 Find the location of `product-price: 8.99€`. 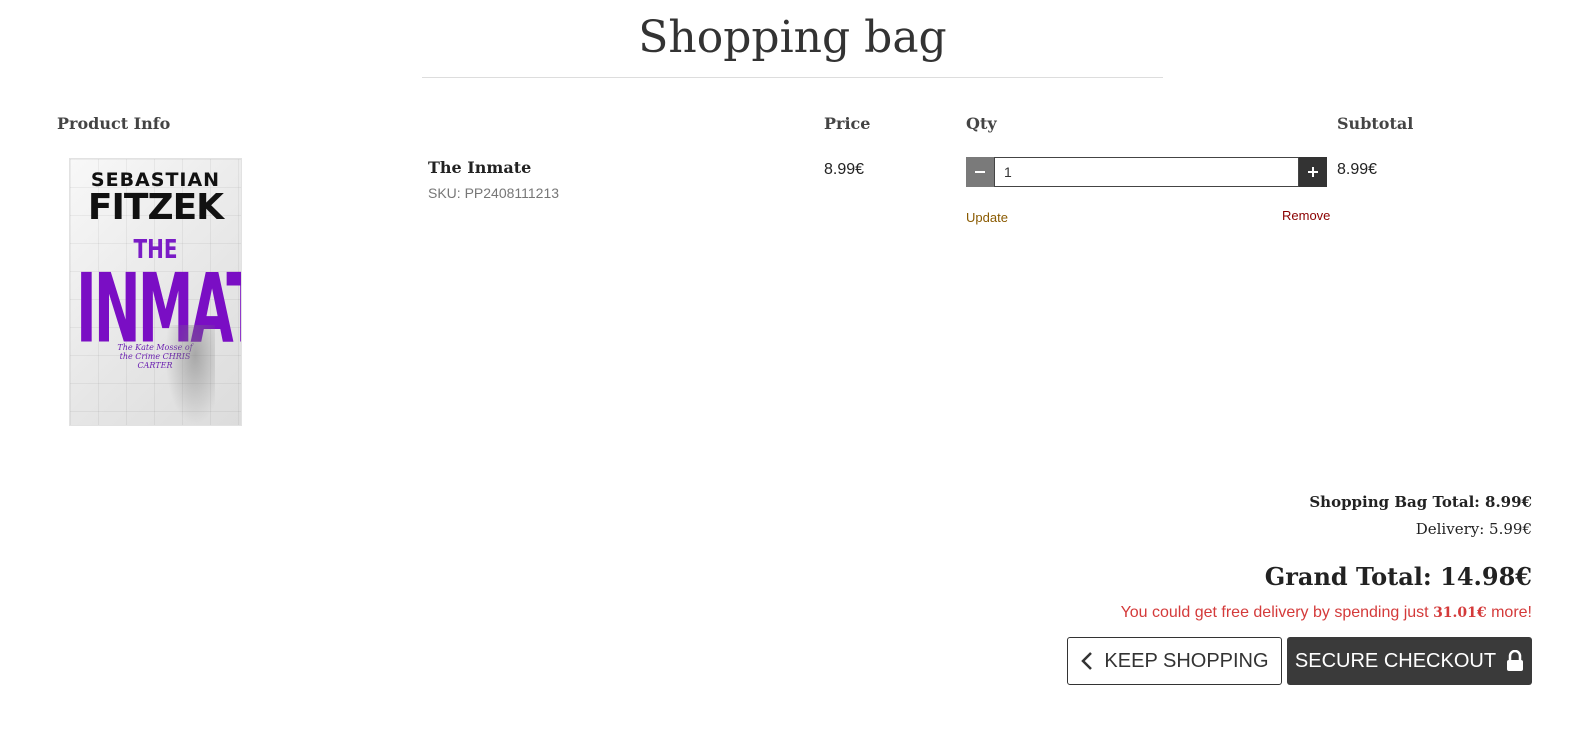

product-price: 8.99€ is located at coordinates (844, 169).